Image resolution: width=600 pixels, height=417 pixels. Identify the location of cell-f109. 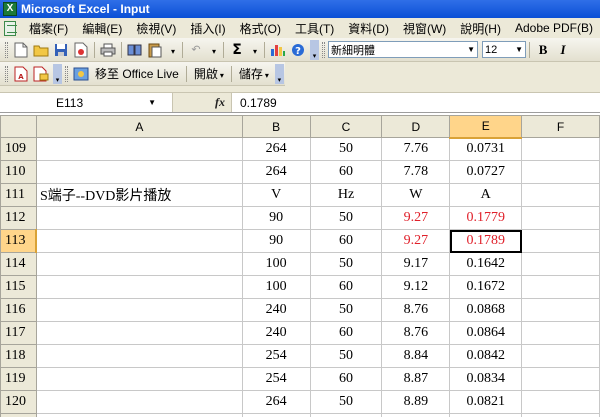
(560, 149).